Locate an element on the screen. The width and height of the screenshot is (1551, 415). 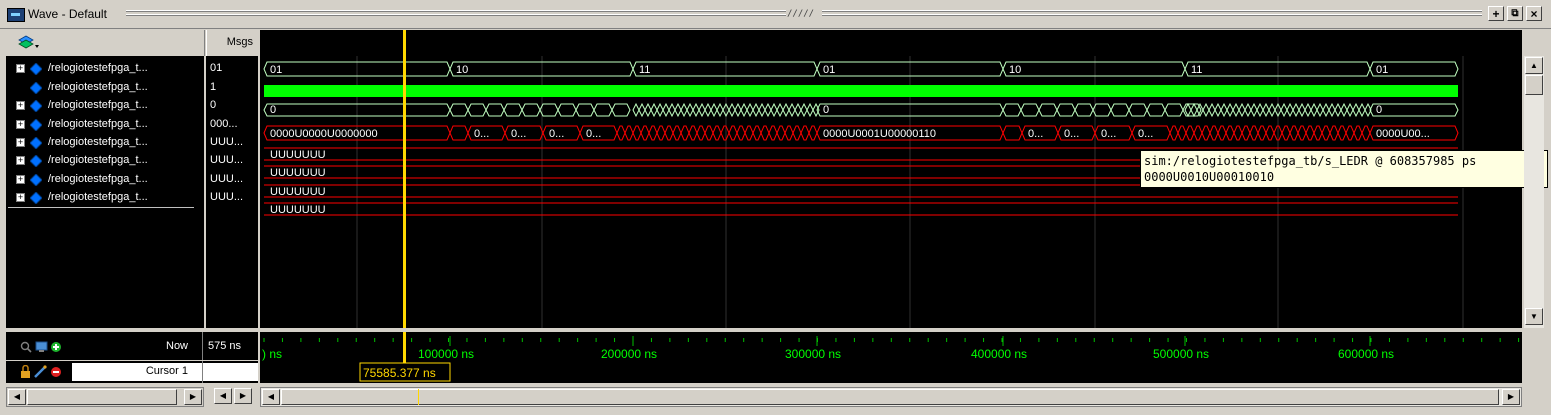
now-row: Now 575 ns is located at coordinates (132, 346).